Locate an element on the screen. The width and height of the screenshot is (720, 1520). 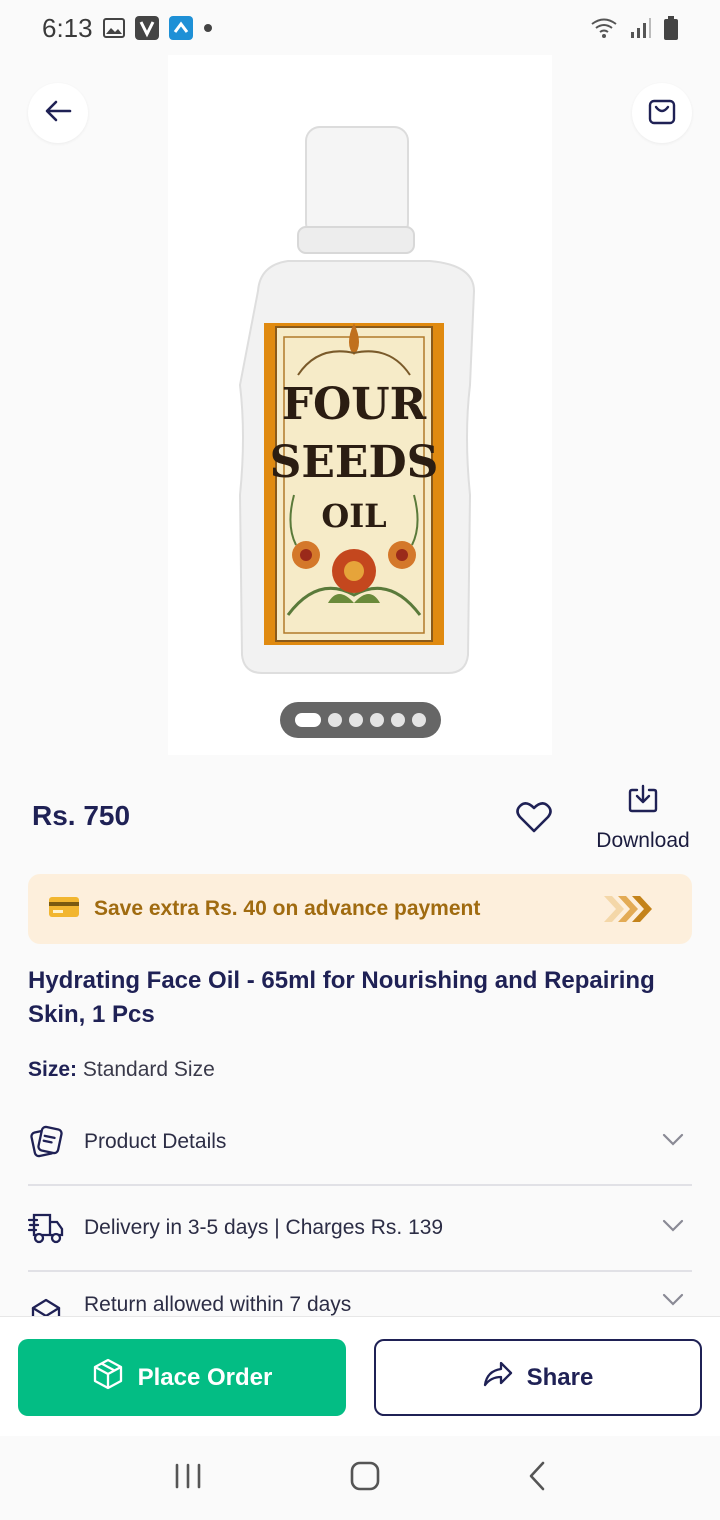
share-label: Share is located at coordinates (560, 1377).